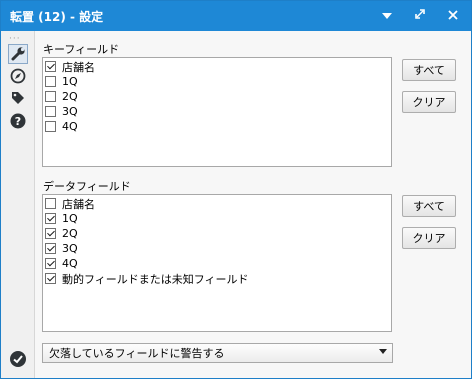  Describe the element at coordinates (18, 54) in the screenshot. I see `wrench-icon` at that location.